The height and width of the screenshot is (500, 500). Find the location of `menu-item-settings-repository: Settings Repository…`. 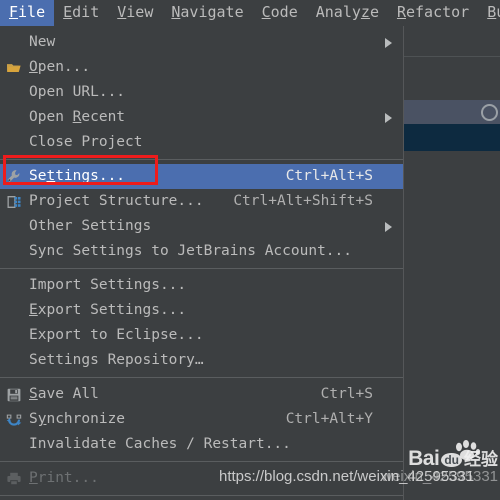

menu-item-settings-repository: Settings Repository… is located at coordinates (201, 360).